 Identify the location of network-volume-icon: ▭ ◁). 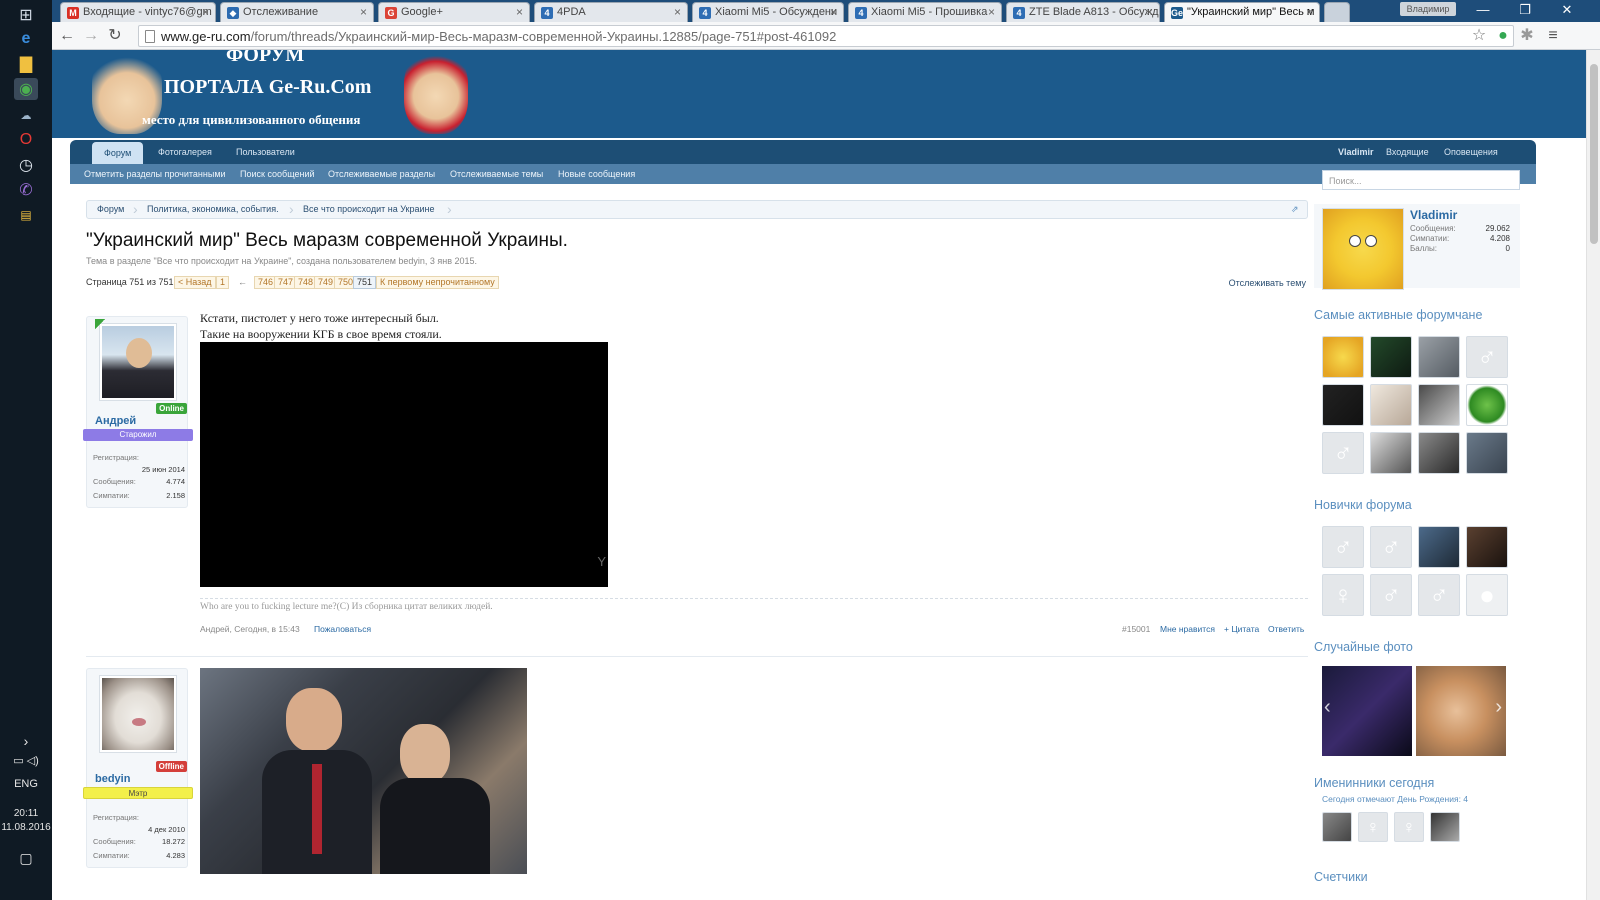
(26, 760).